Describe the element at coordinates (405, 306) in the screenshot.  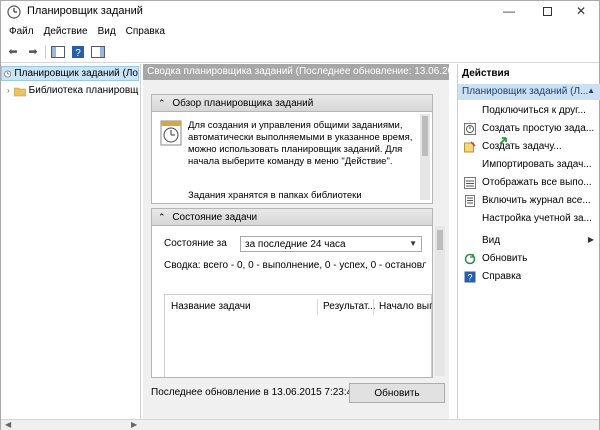
I see `column-start-time: Начало выпо` at that location.